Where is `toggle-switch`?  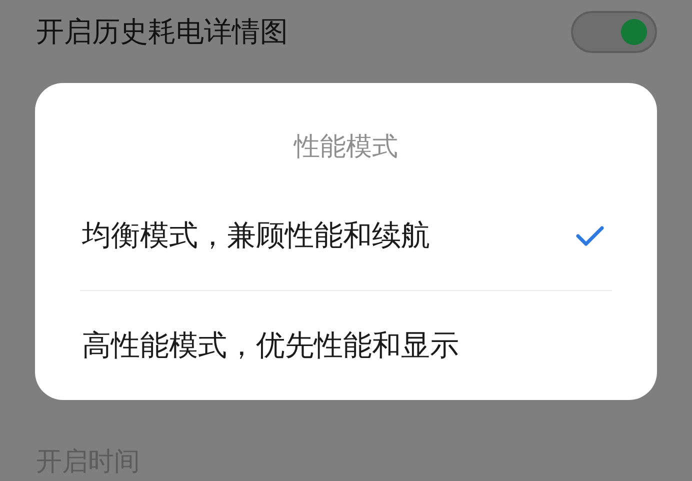
toggle-switch is located at coordinates (614, 32).